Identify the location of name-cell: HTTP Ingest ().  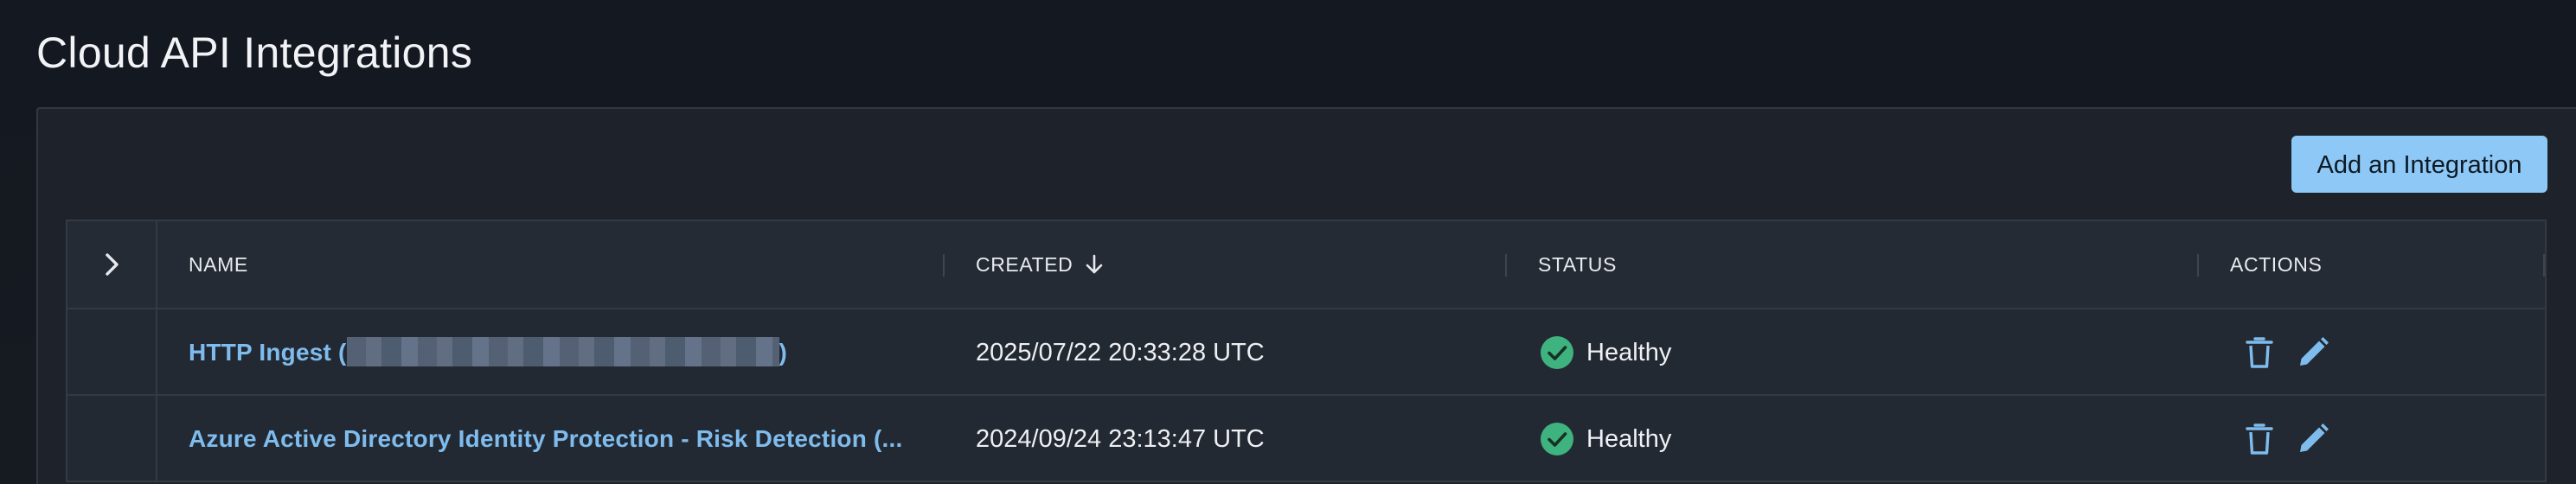
(488, 352).